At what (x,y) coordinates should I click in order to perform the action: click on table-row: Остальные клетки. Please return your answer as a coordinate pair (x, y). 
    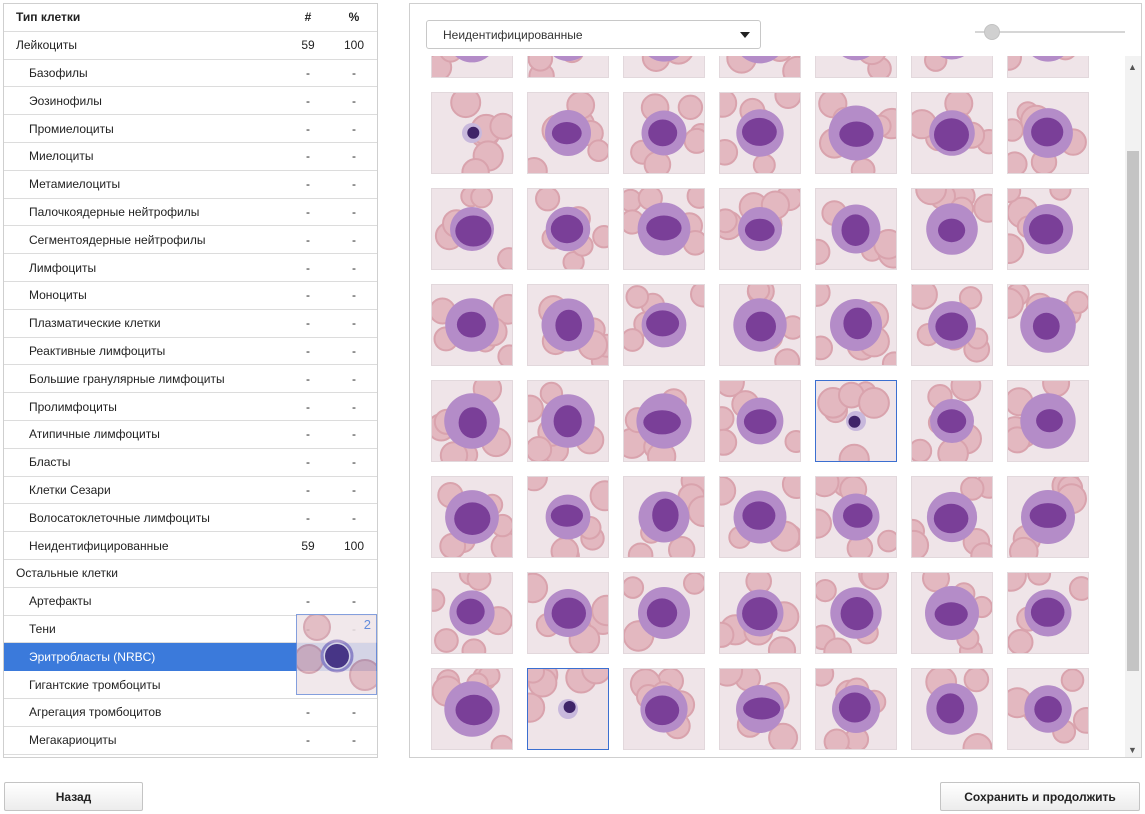
    Looking at the image, I should click on (190, 574).